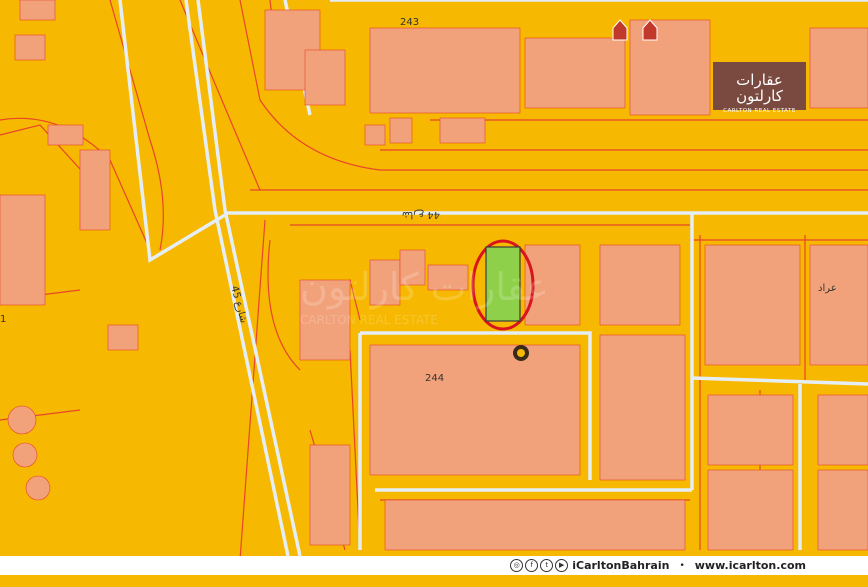 The height and width of the screenshot is (587, 868). I want to click on logo-english: CARLTON REAL ESTATE, so click(759, 111).